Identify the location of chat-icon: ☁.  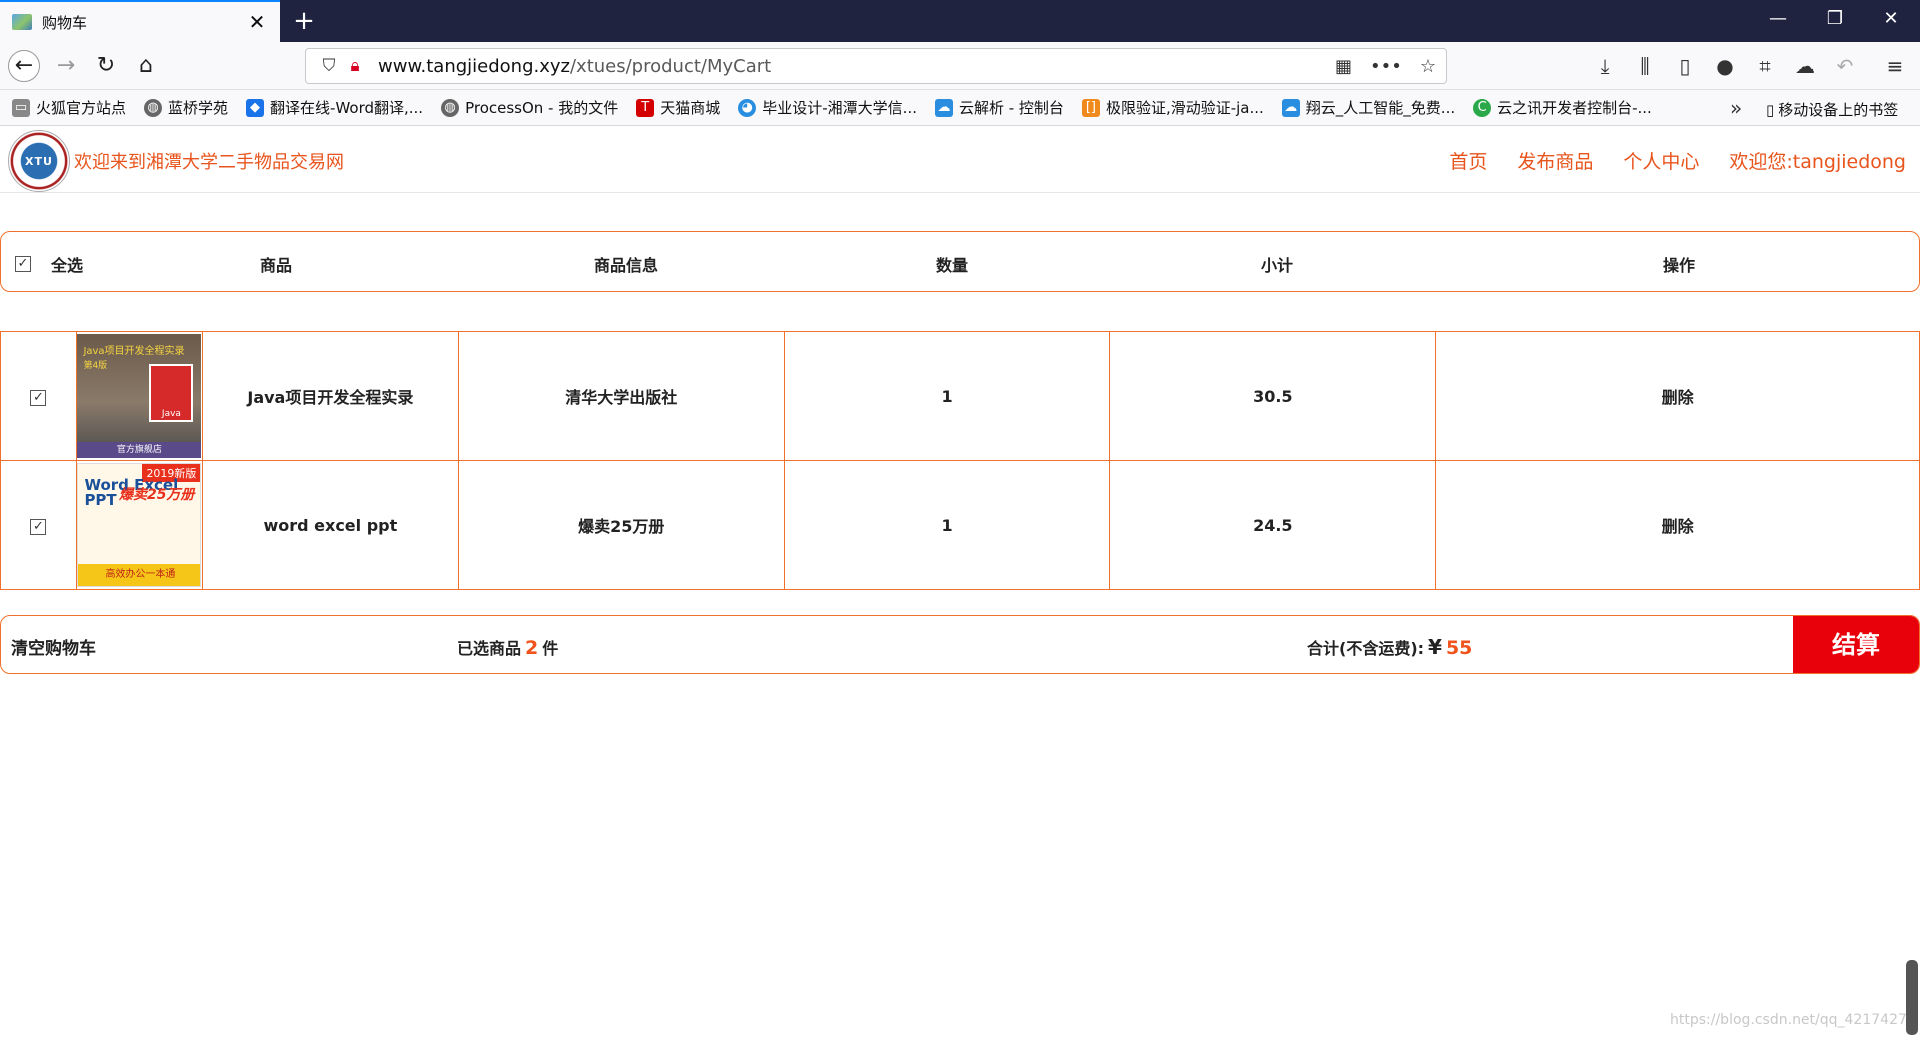
(1805, 66).